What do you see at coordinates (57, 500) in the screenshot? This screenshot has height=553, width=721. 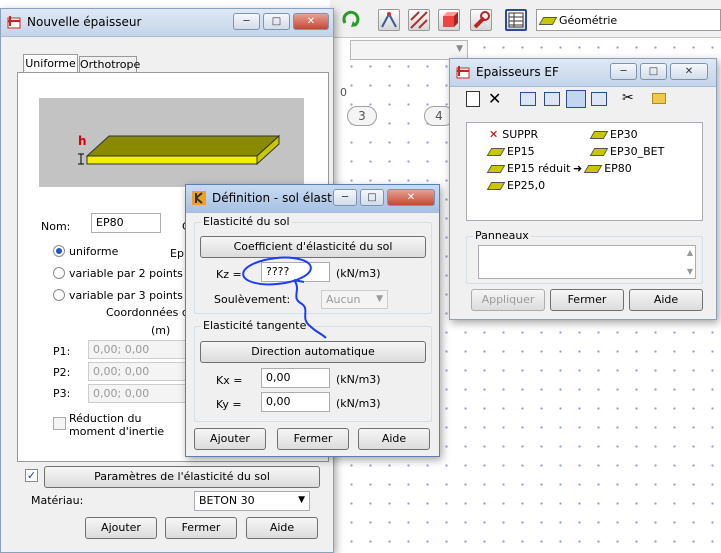 I see `materiau-label: Matériau:` at bounding box center [57, 500].